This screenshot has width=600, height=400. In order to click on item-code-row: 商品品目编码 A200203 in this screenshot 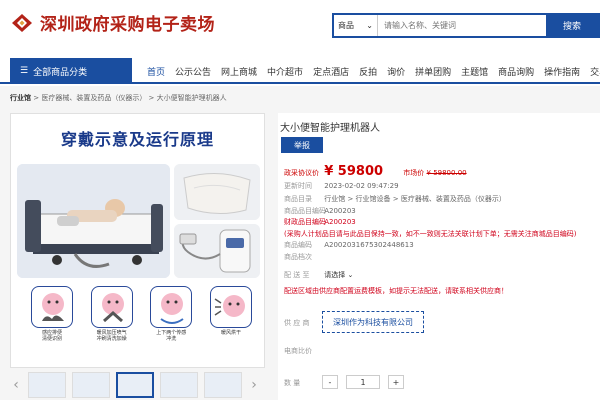, I will do `click(320, 211)`.